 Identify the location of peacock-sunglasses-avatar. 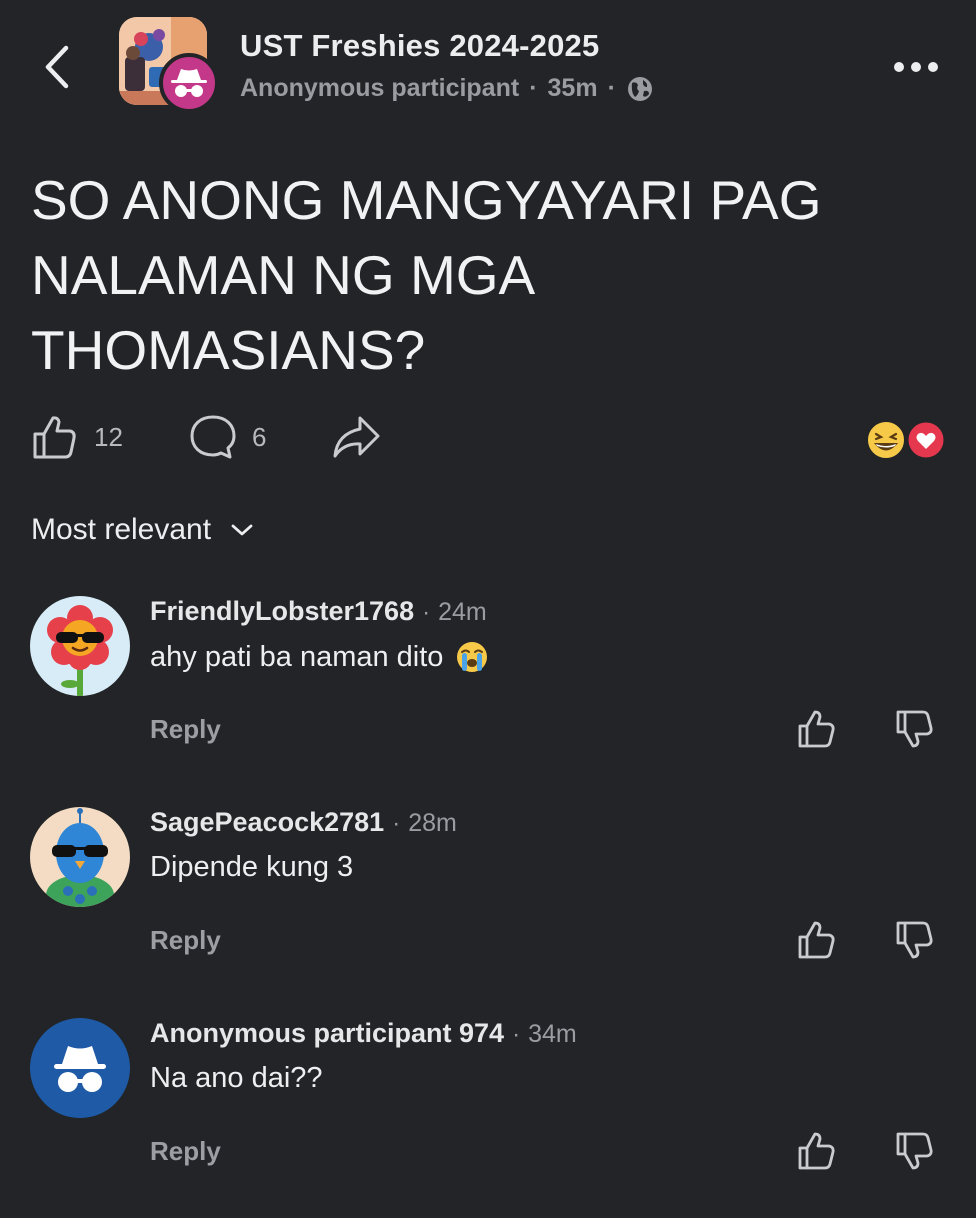
(80, 857).